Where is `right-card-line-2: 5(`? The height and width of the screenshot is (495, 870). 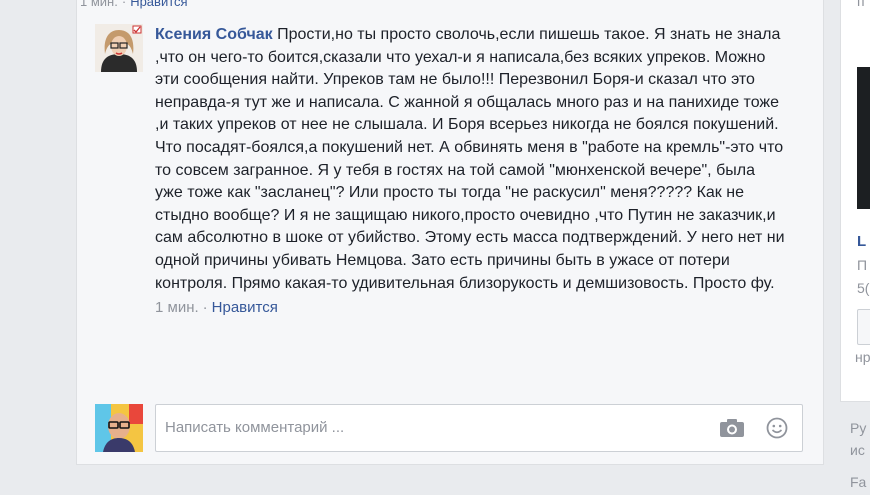
right-card-line-2: 5( is located at coordinates (863, 288).